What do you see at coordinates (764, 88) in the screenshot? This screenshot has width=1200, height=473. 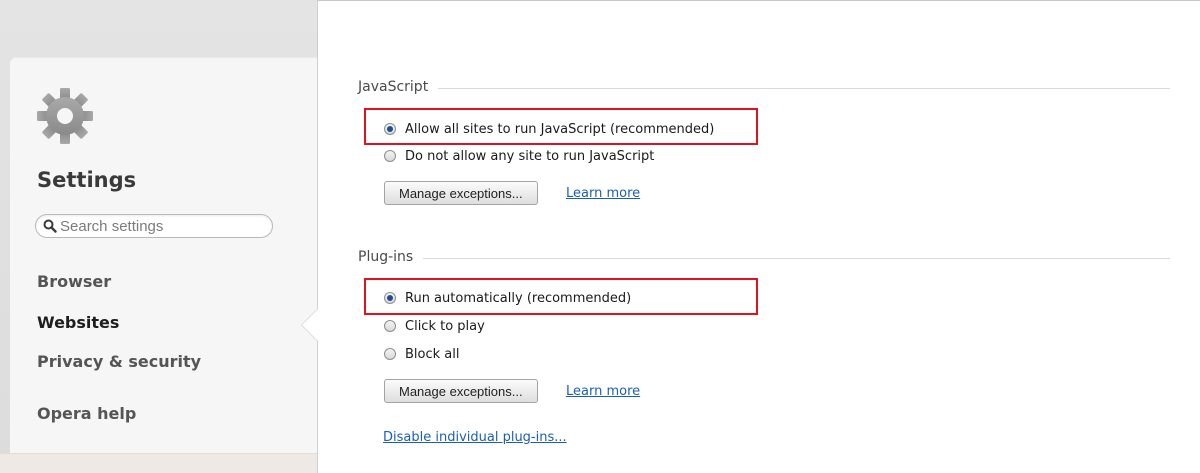 I see `javascript-section-rule` at bounding box center [764, 88].